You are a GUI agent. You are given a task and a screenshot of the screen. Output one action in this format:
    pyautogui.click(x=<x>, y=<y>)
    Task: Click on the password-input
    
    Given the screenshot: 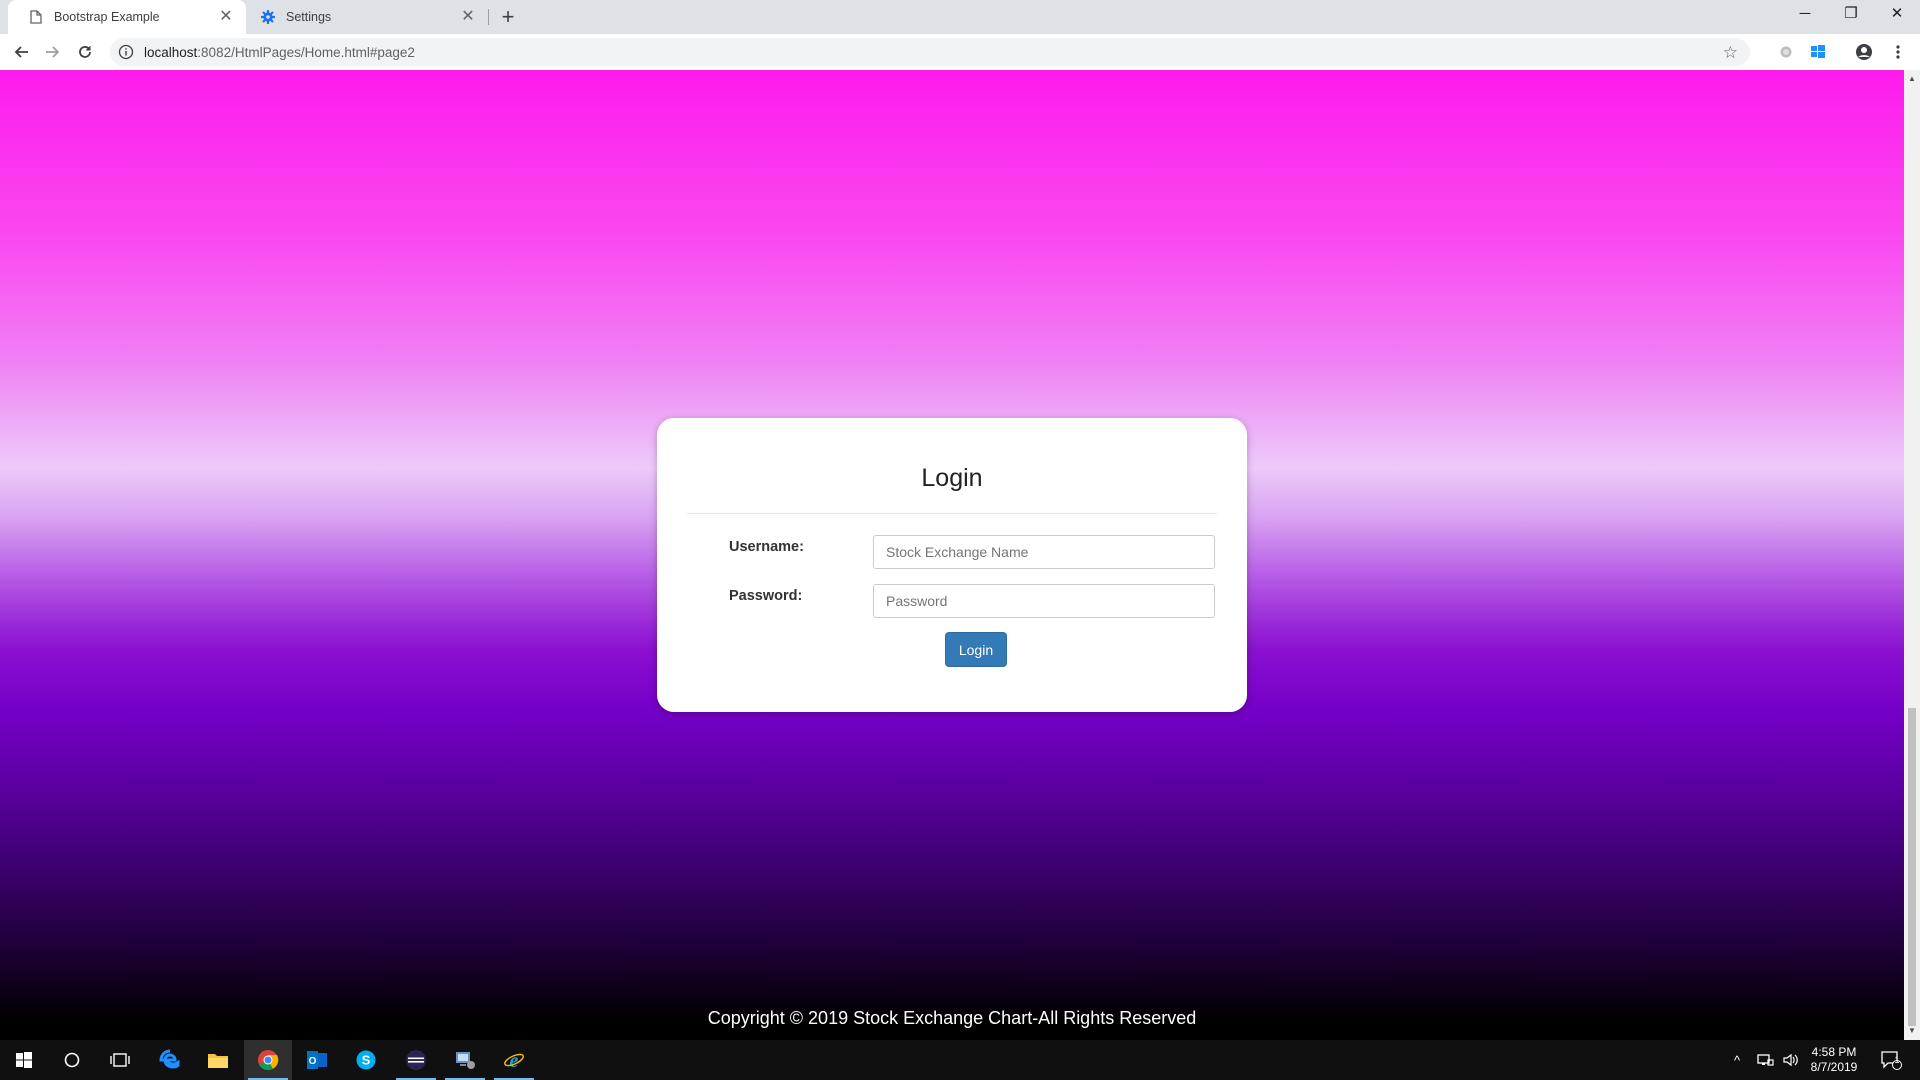 What is the action you would take?
    pyautogui.click(x=1044, y=601)
    